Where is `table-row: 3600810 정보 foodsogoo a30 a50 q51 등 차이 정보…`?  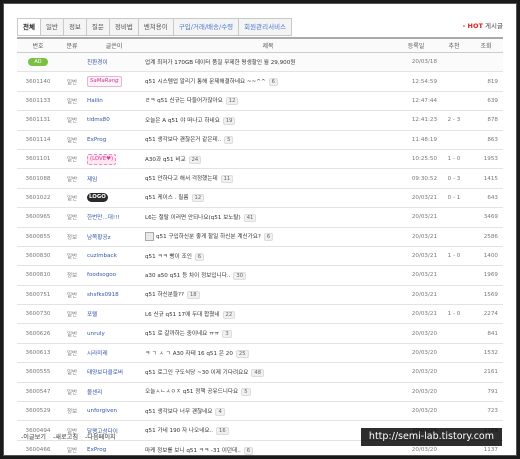
table-row: 3600810 정보 foodsogoo a30 a50 q51 등 차이 정보… is located at coordinates (260, 275).